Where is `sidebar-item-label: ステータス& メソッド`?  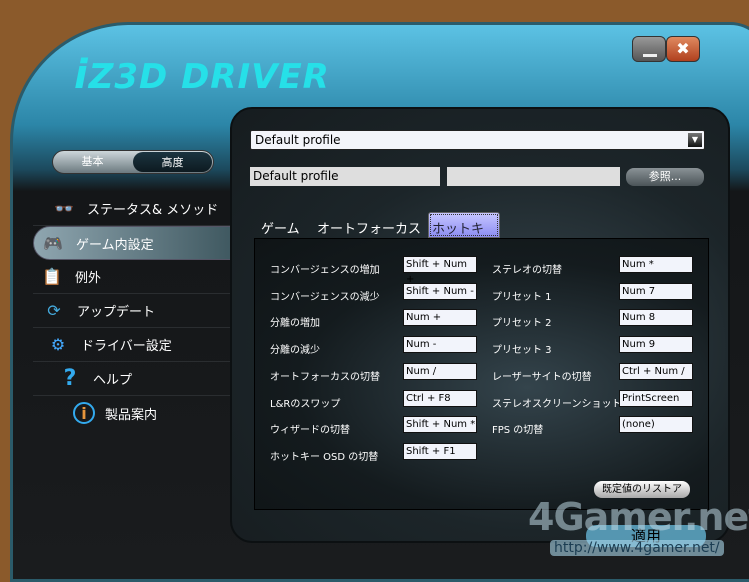 sidebar-item-label: ステータス& メソッド is located at coordinates (153, 210).